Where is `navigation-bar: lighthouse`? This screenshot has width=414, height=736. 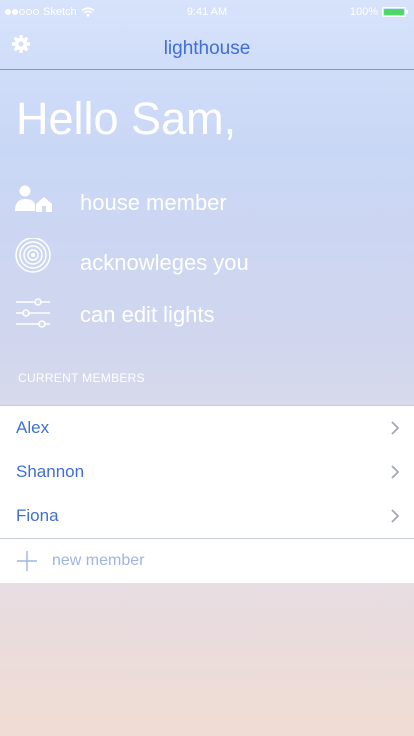 navigation-bar: lighthouse is located at coordinates (207, 47).